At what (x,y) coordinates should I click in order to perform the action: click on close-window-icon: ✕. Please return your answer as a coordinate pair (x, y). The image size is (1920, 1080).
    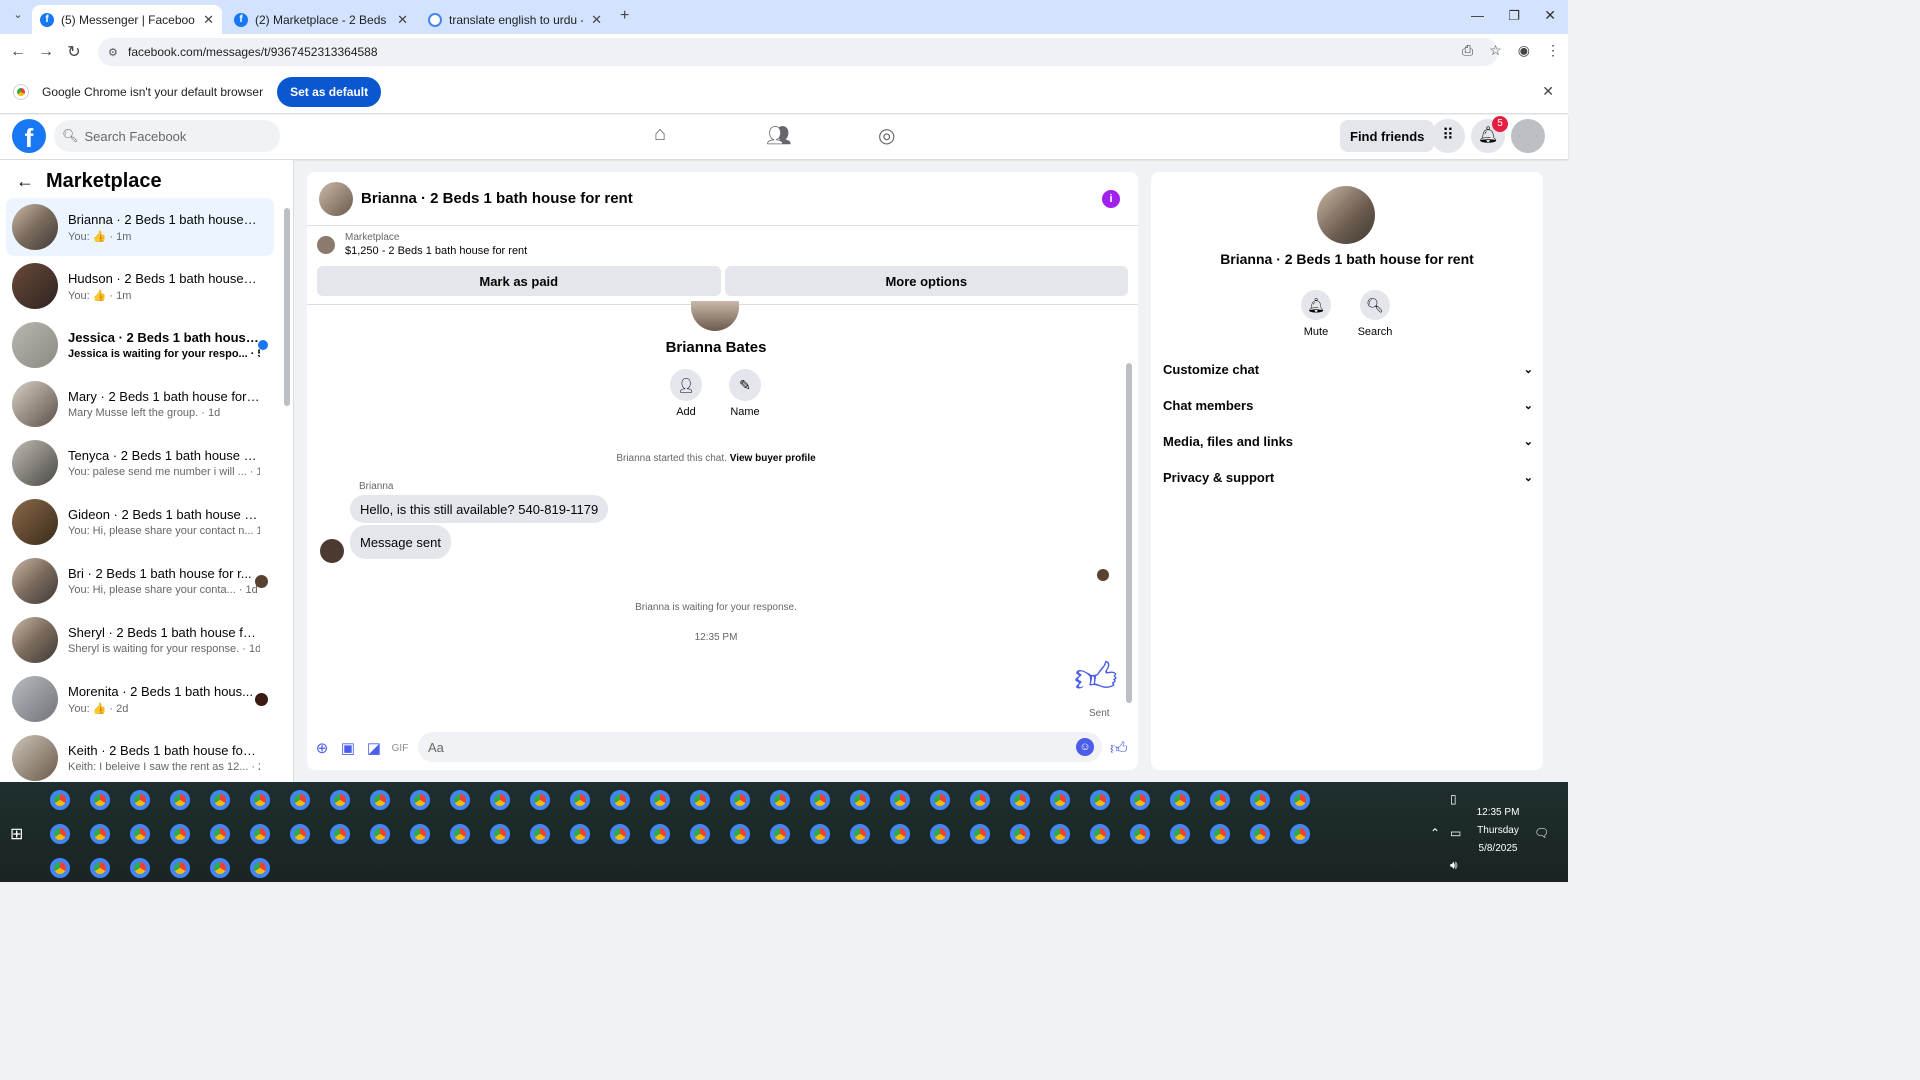
    Looking at the image, I should click on (1550, 15).